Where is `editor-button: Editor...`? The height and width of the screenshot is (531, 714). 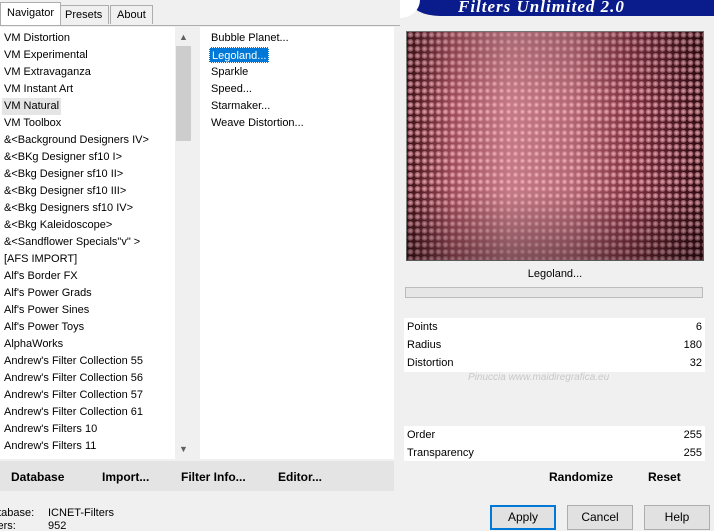
editor-button: Editor... is located at coordinates (300, 477).